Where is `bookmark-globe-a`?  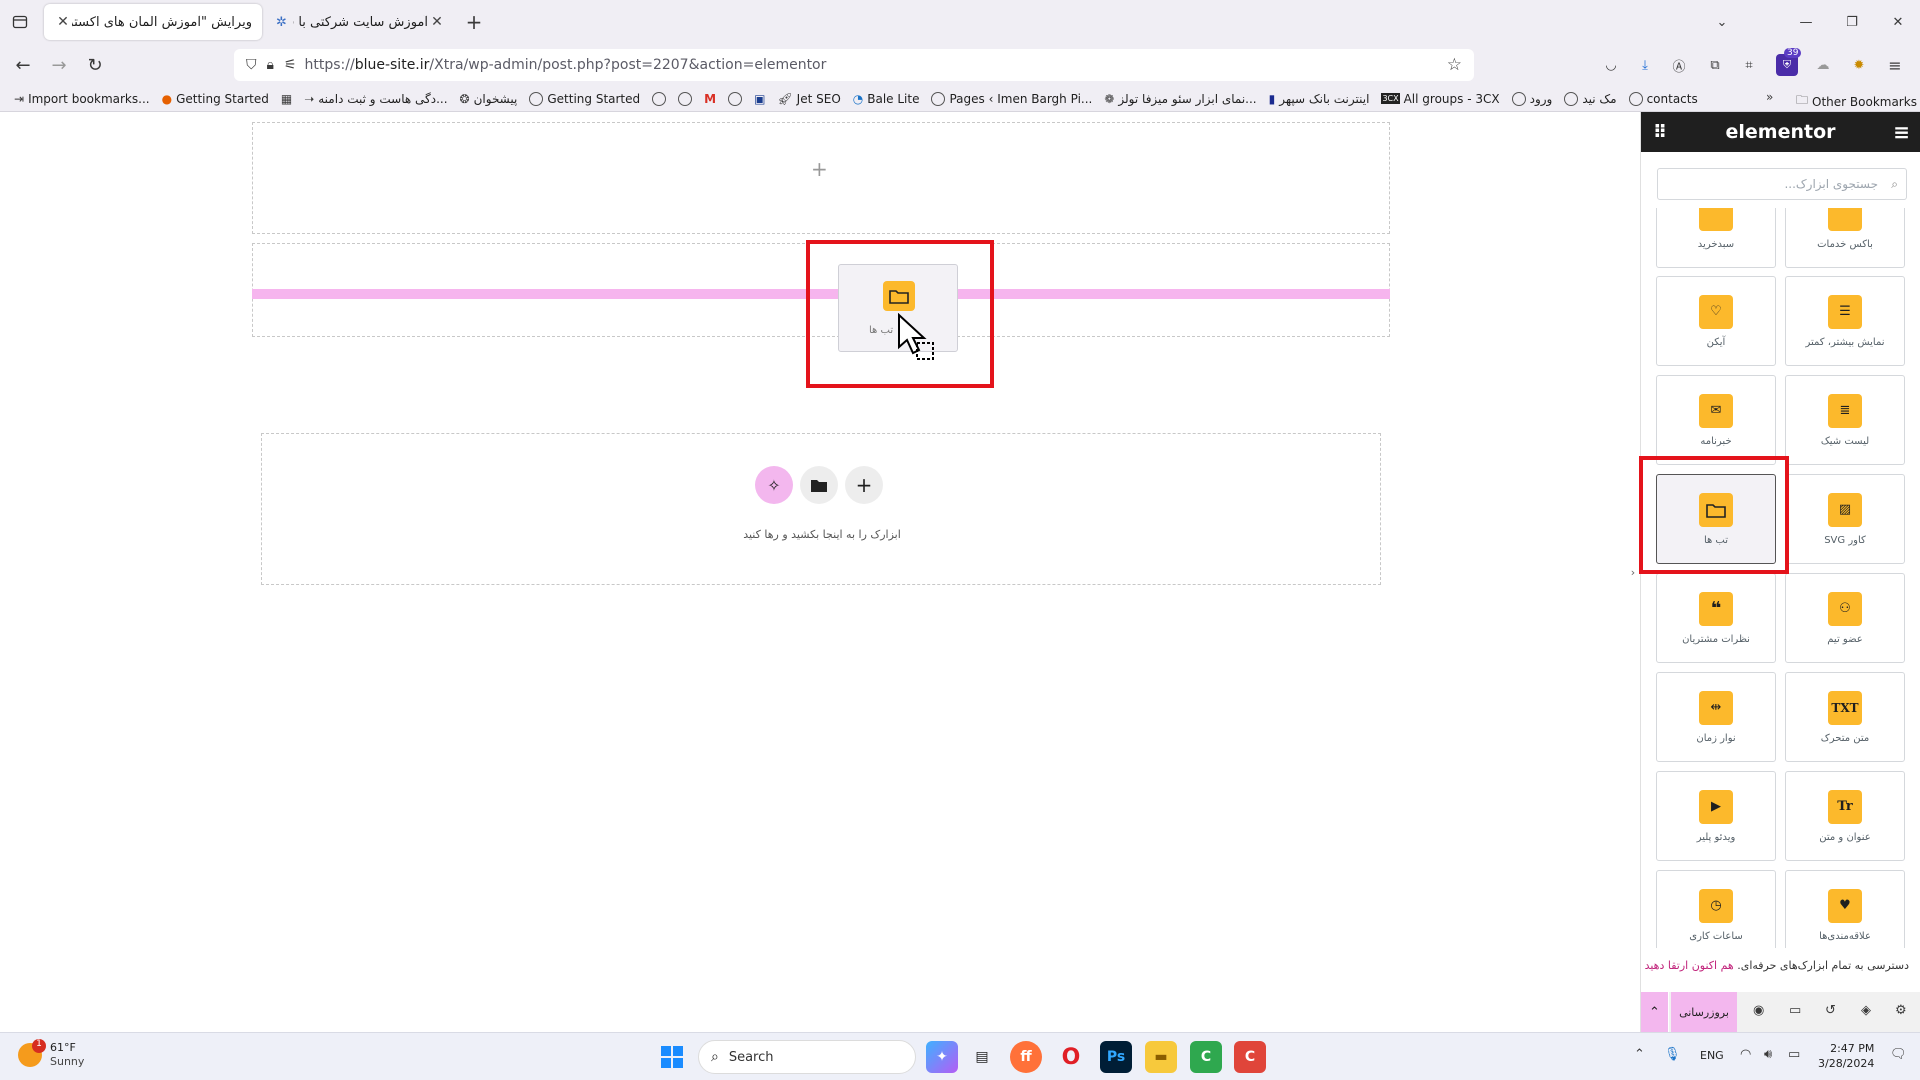 bookmark-globe-a is located at coordinates (659, 98).